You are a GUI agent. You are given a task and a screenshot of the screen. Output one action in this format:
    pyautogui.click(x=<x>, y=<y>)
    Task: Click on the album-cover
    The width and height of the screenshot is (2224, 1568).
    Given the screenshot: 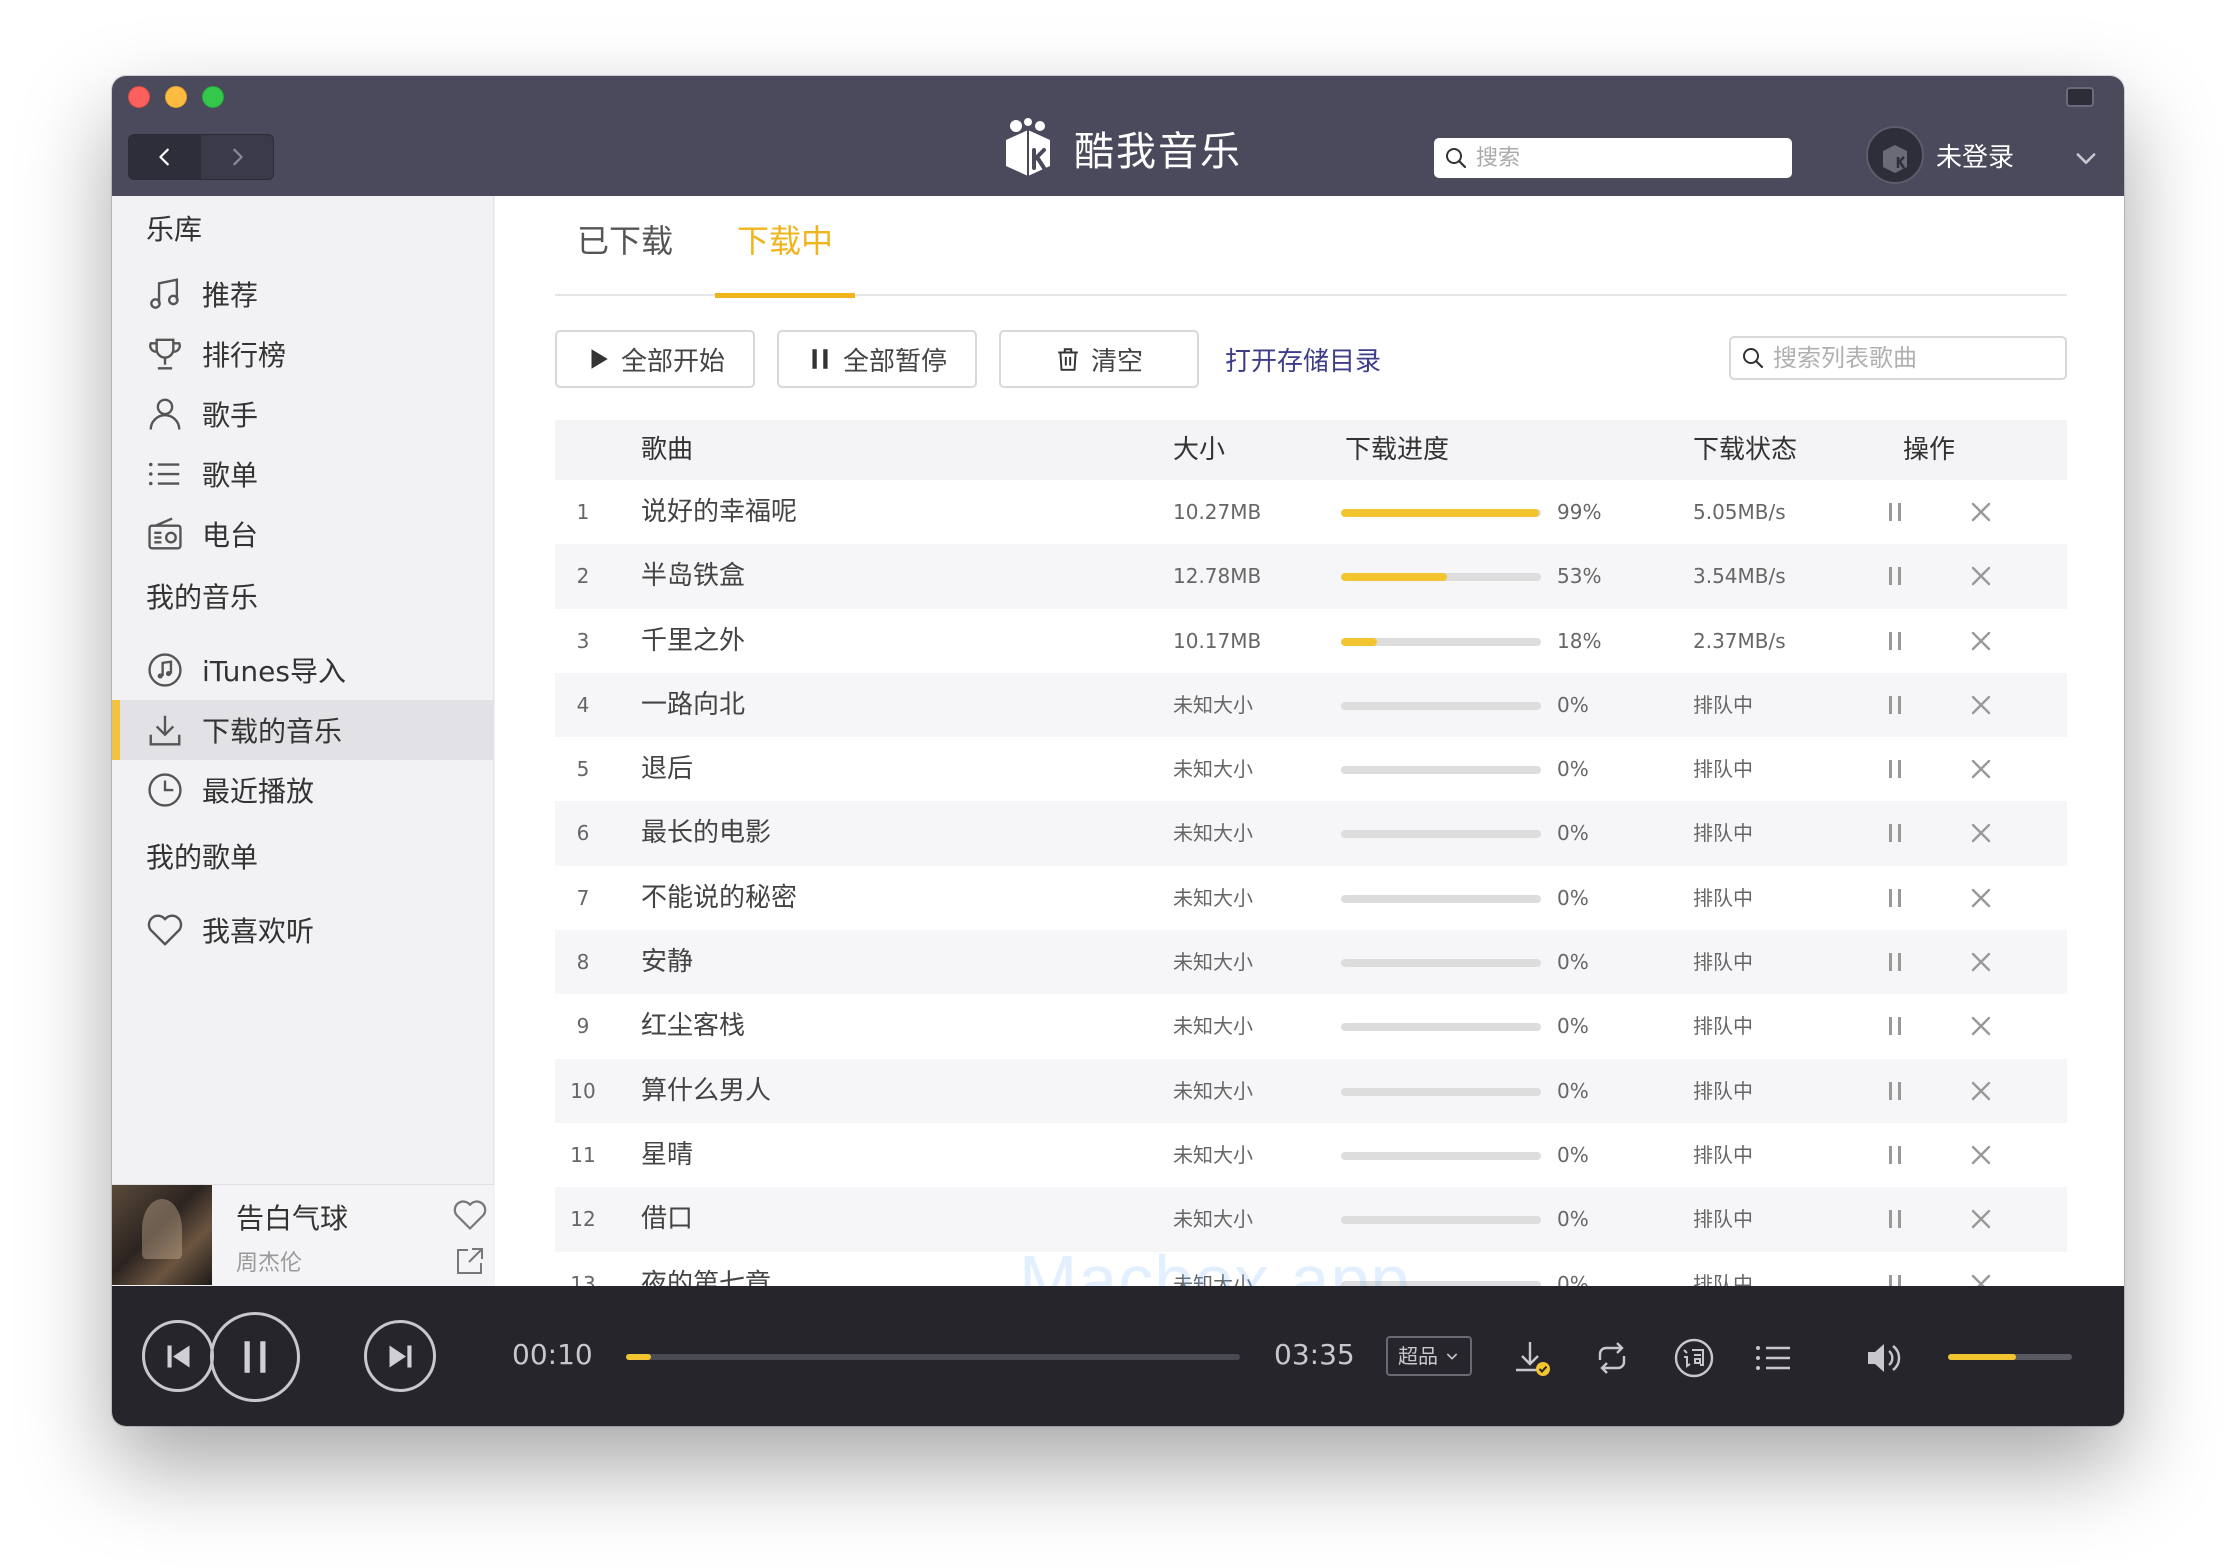 What is the action you would take?
    pyautogui.click(x=162, y=1235)
    